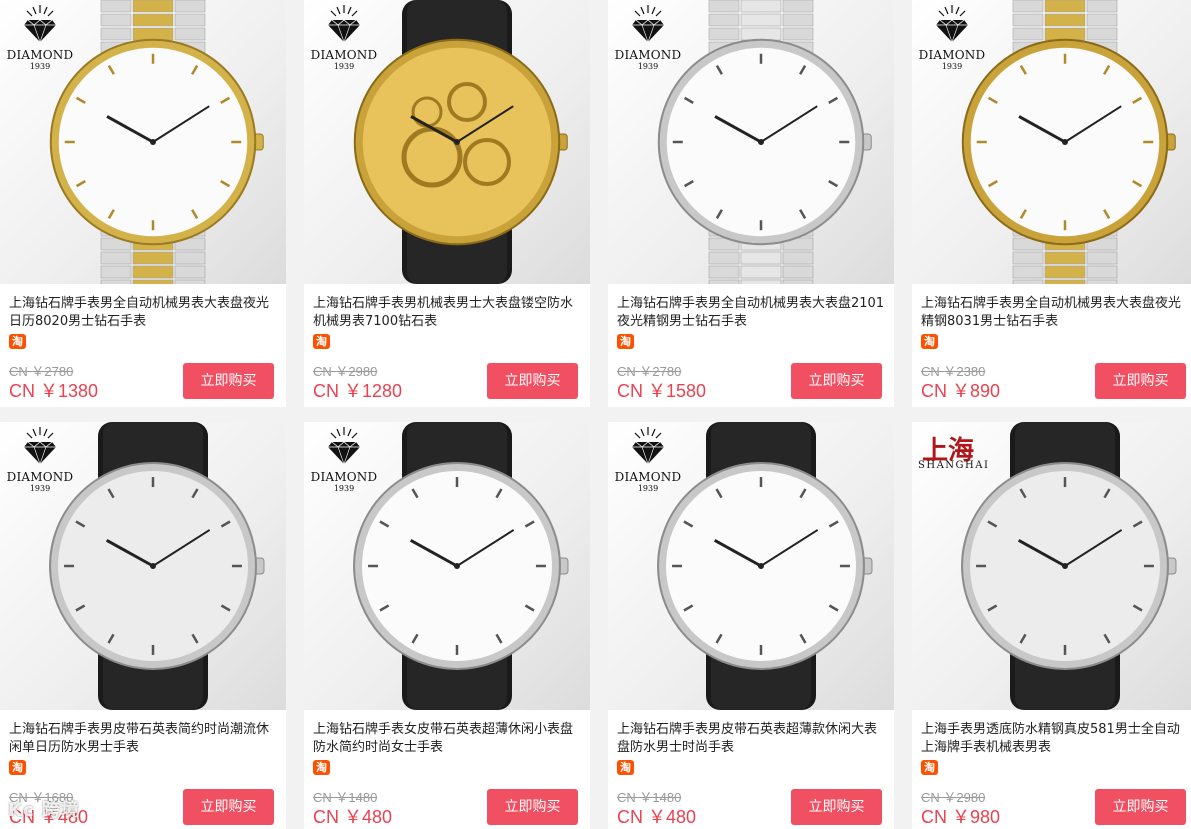  I want to click on product-title: 上海钻石牌手表女皮带石英表超薄休闲小表盘防水简约时尚女士手表, so click(447, 739).